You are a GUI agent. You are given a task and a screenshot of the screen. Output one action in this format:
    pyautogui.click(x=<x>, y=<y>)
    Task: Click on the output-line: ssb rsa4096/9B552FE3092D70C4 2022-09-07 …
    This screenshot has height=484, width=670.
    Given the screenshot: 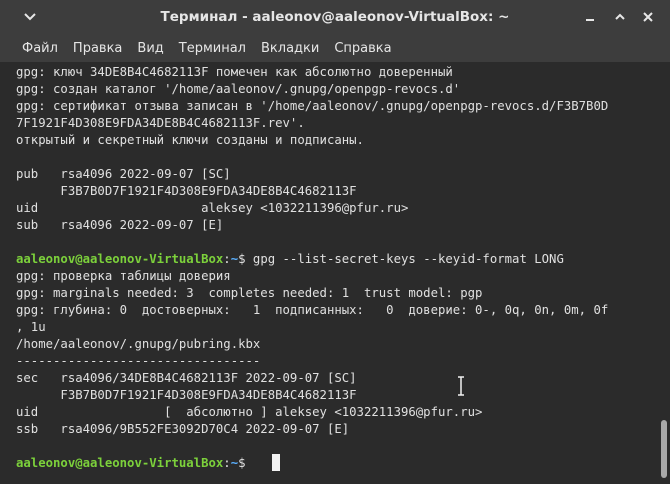 What is the action you would take?
    pyautogui.click(x=183, y=429)
    